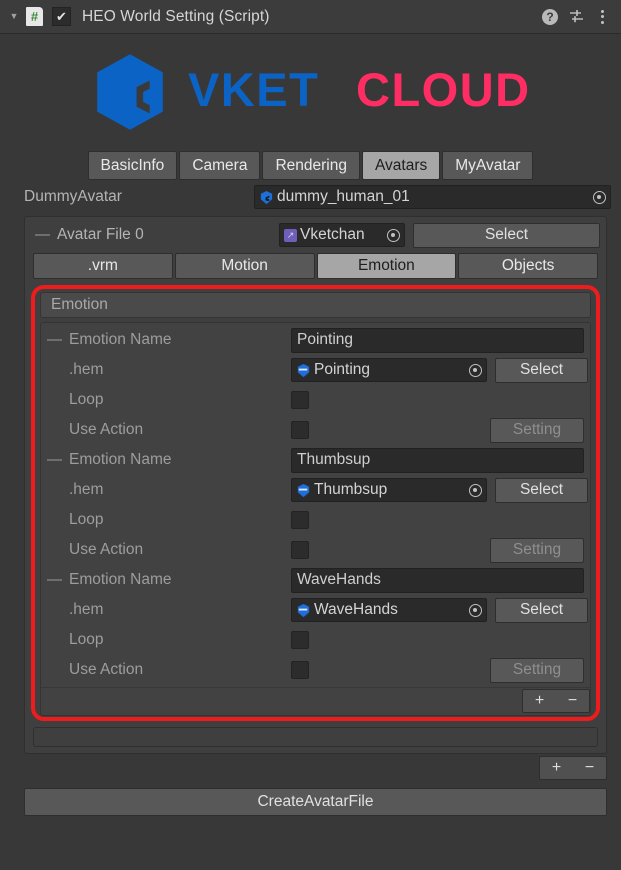 Image resolution: width=621 pixels, height=870 pixels. What do you see at coordinates (343, 196) in the screenshot?
I see `dummy-avatar-value: dummy_human_01` at bounding box center [343, 196].